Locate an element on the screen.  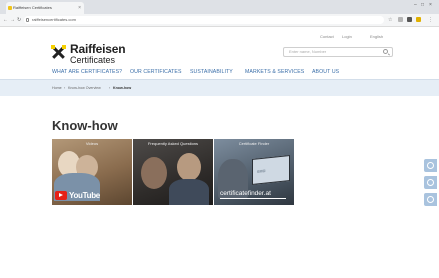
side-chat-icon is located at coordinates (430, 182).